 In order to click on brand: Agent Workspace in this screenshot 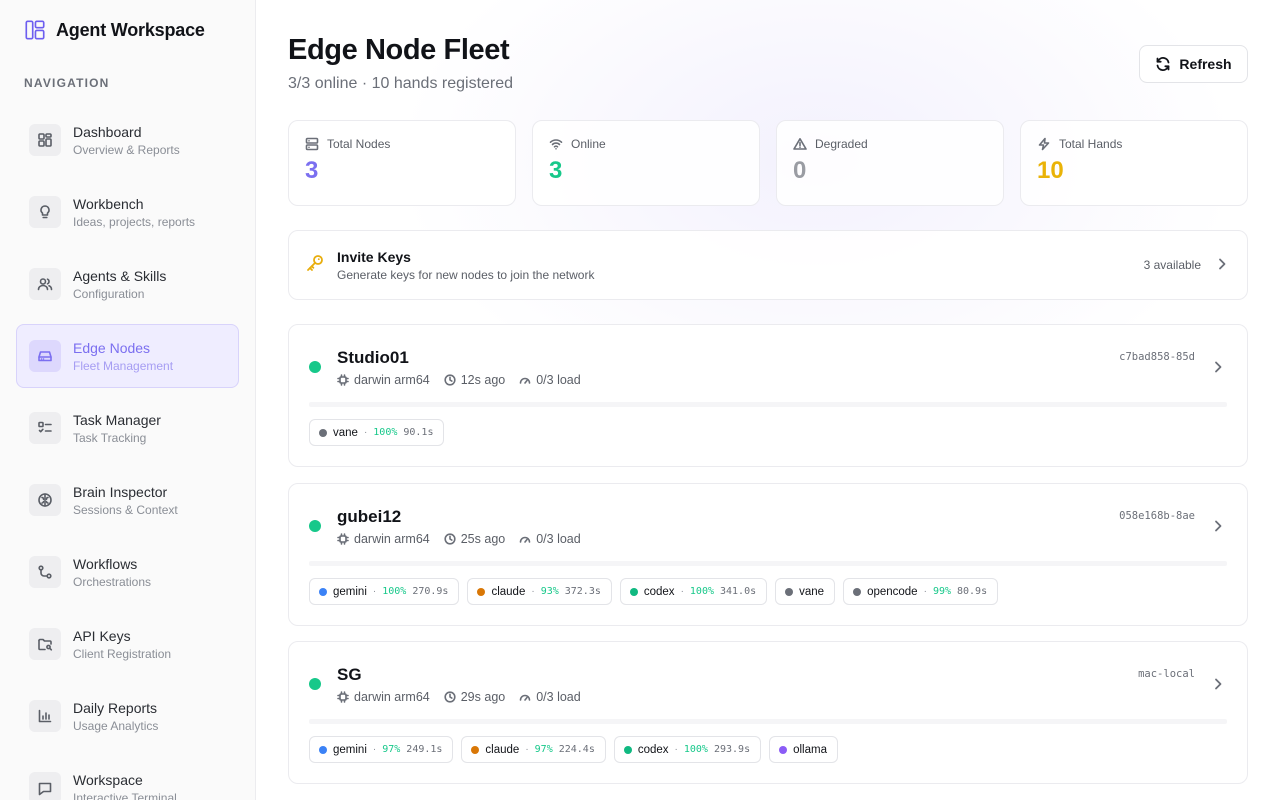, I will do `click(114, 30)`.